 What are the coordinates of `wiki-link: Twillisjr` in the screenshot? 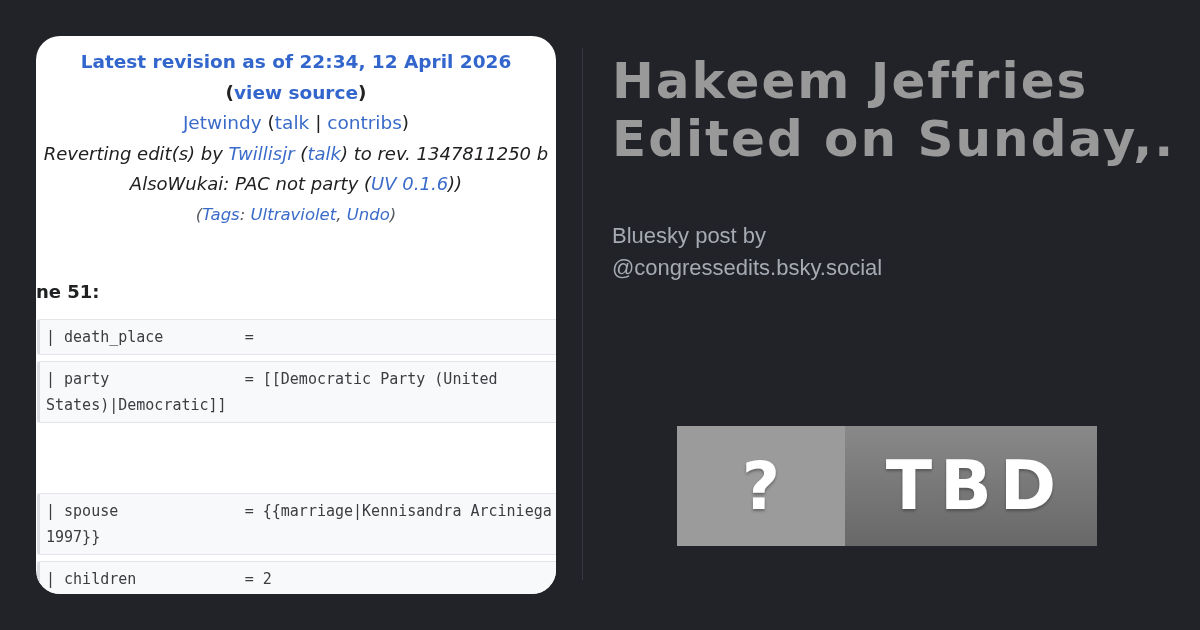 It's located at (261, 153).